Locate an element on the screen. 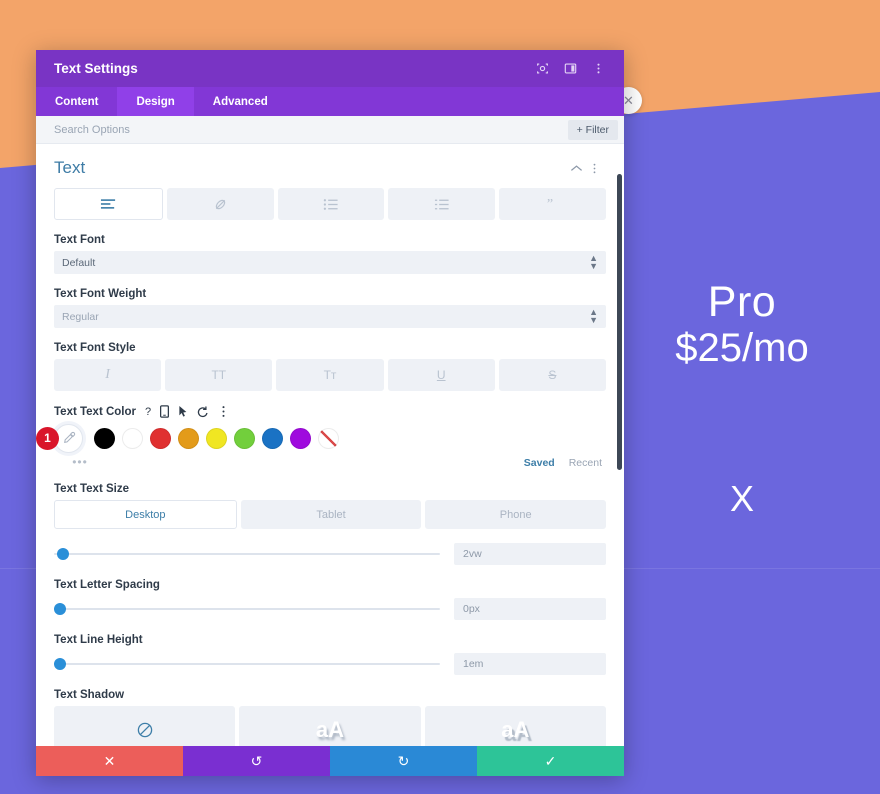 This screenshot has width=880, height=794. search-bar: + Filter is located at coordinates (330, 130).